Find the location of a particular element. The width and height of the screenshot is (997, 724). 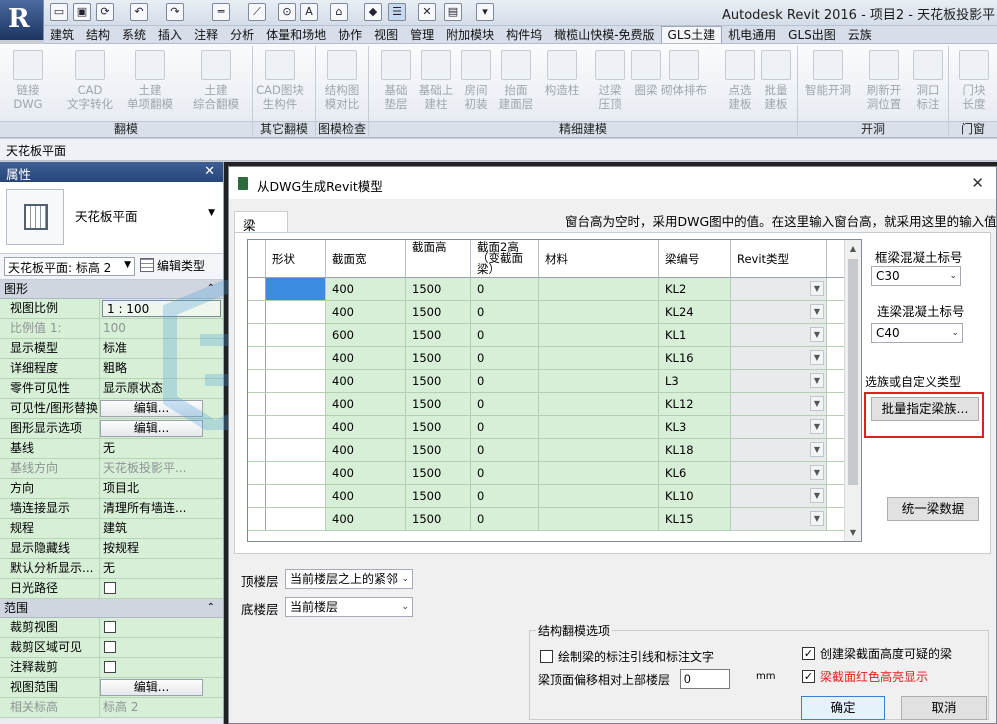

beam-id-cell: KL24 is located at coordinates (695, 312).